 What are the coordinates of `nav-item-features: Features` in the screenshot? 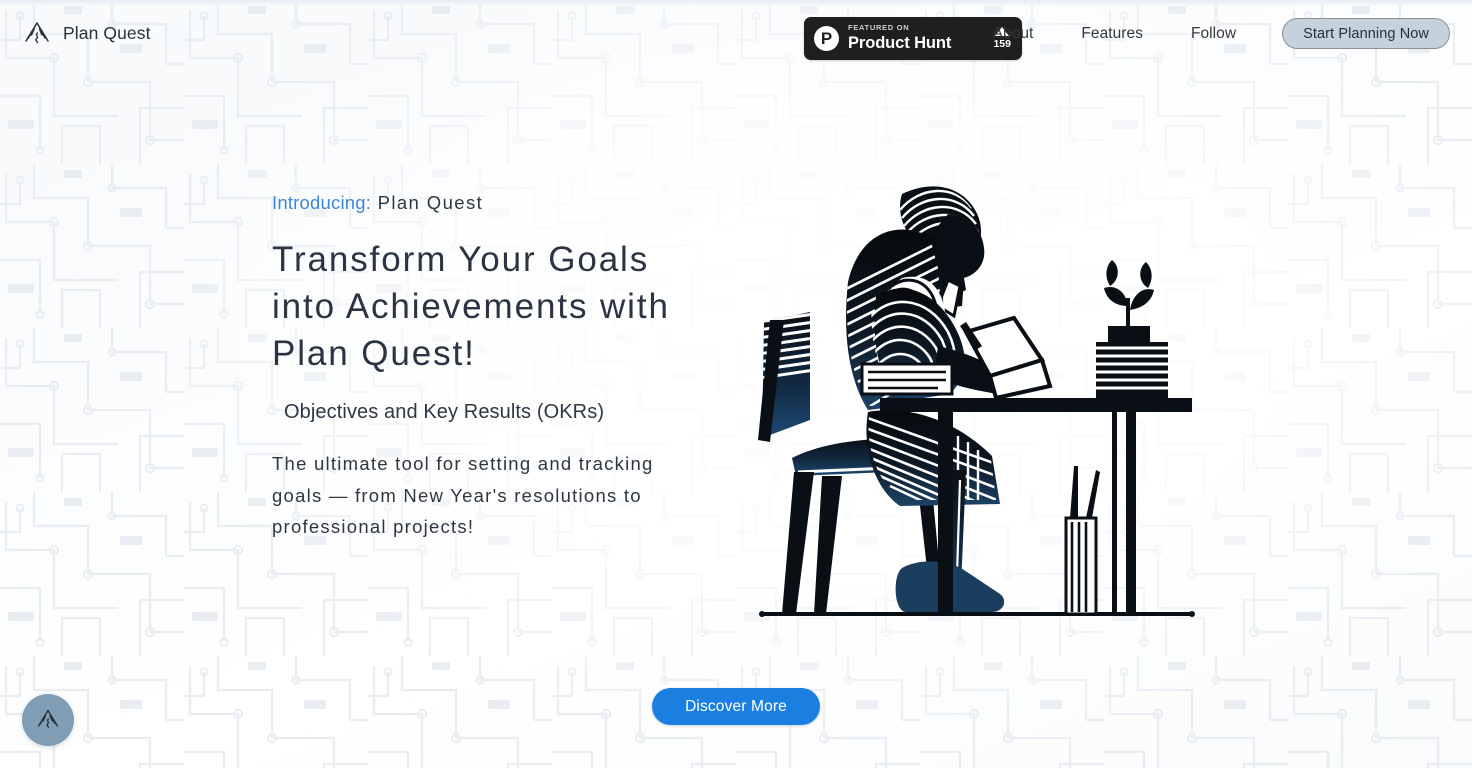 It's located at (1112, 34).